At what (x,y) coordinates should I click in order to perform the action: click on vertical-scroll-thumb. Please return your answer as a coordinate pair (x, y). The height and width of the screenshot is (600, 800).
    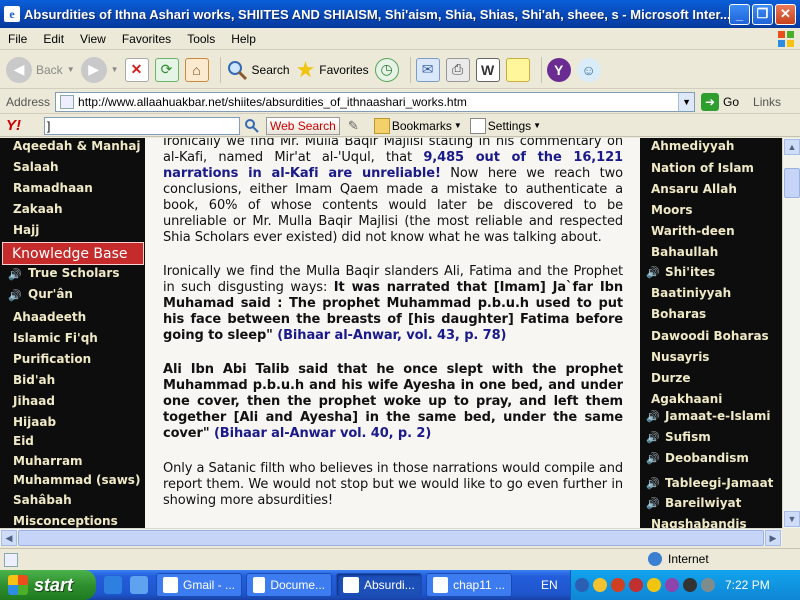
    Looking at the image, I should click on (792, 183).